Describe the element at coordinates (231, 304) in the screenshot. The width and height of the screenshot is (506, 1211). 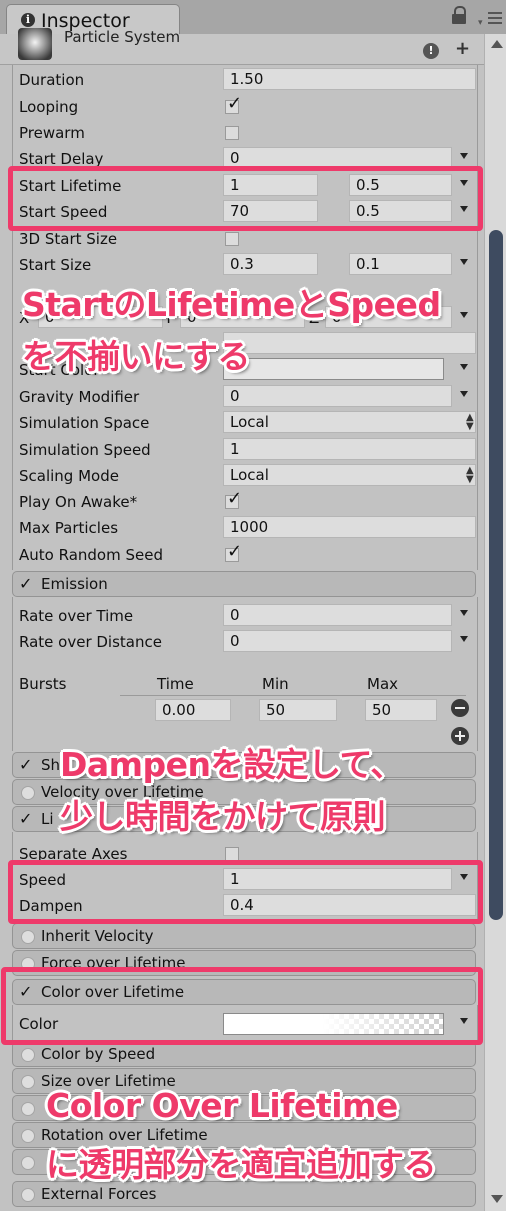
I see `annotation-1-line-1: StartのLifetimeとSpeed` at that location.